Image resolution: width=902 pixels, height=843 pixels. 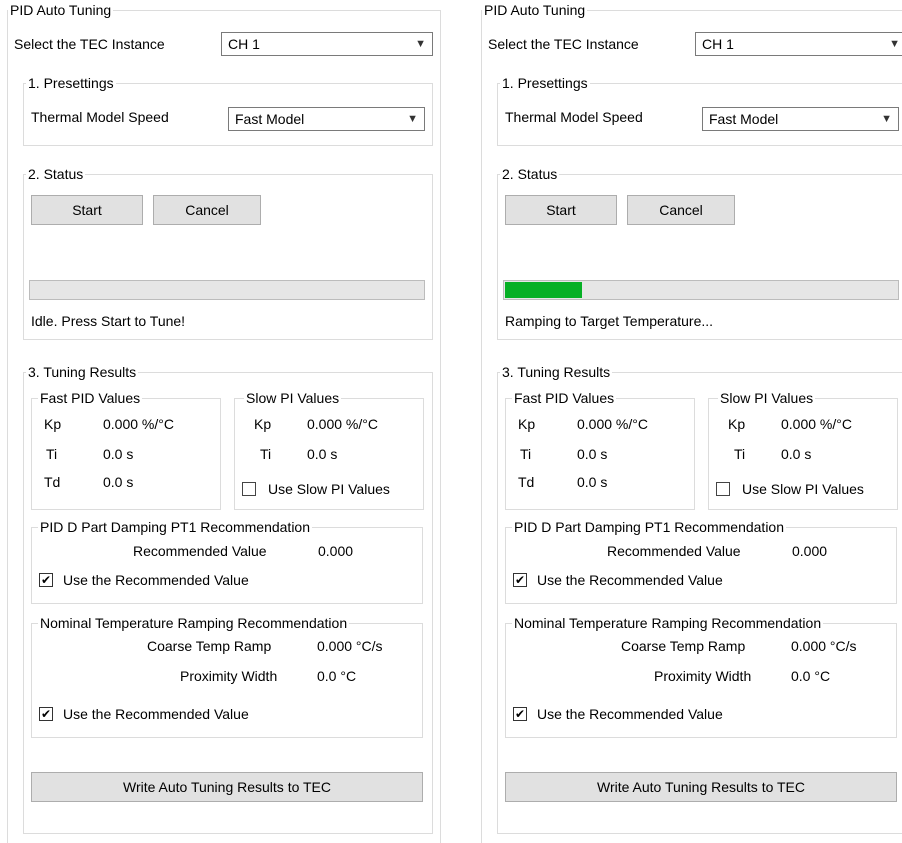 What do you see at coordinates (543, 290) in the screenshot?
I see `tuning-progress-fill` at bounding box center [543, 290].